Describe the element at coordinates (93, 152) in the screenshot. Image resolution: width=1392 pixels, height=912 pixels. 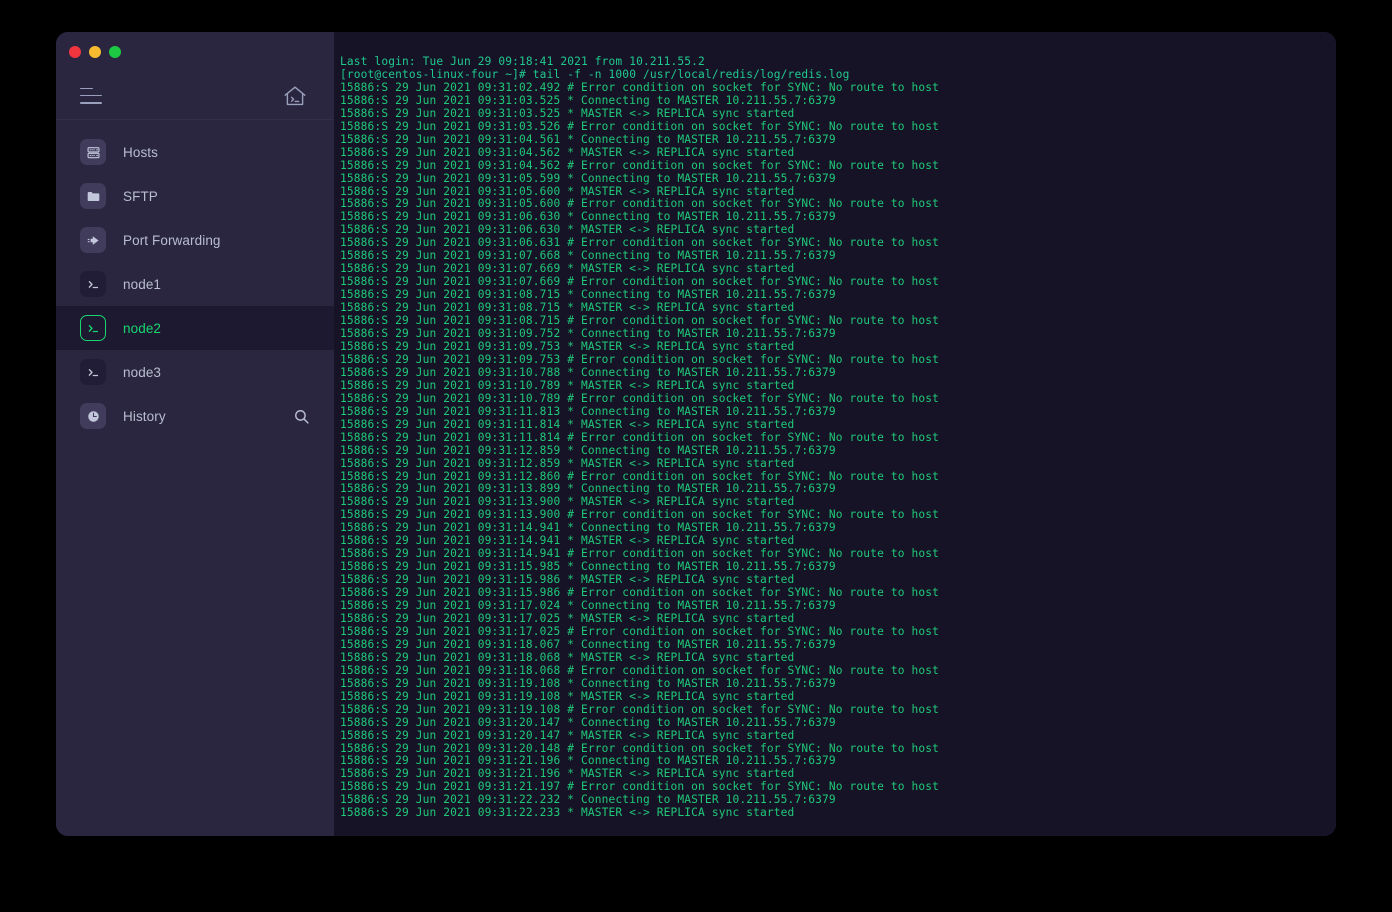
I see `server-rack-icon` at that location.